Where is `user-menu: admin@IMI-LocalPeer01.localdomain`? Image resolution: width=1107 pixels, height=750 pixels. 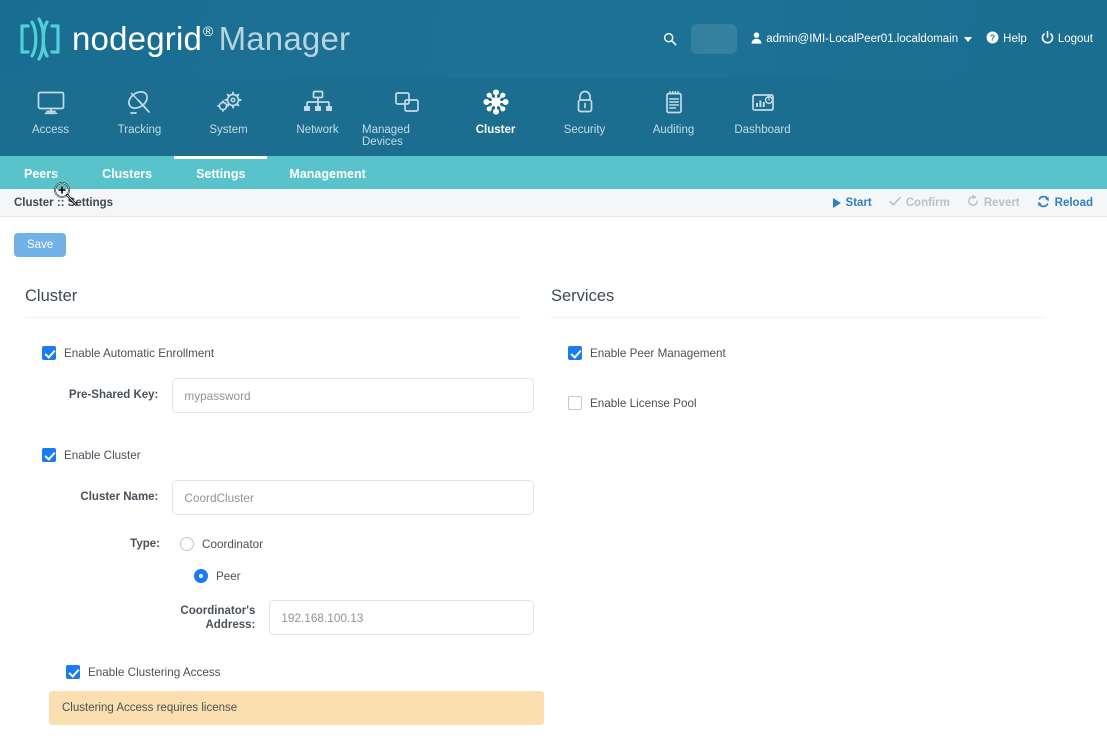 user-menu: admin@IMI-LocalPeer01.localdomain is located at coordinates (862, 39).